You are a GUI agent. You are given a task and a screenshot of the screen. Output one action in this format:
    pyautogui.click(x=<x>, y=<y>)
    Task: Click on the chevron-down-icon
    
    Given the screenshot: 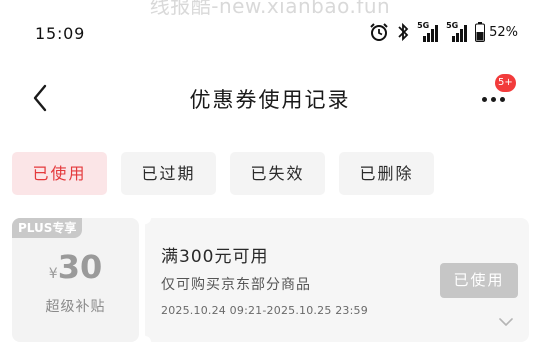 What is the action you would take?
    pyautogui.click(x=506, y=322)
    